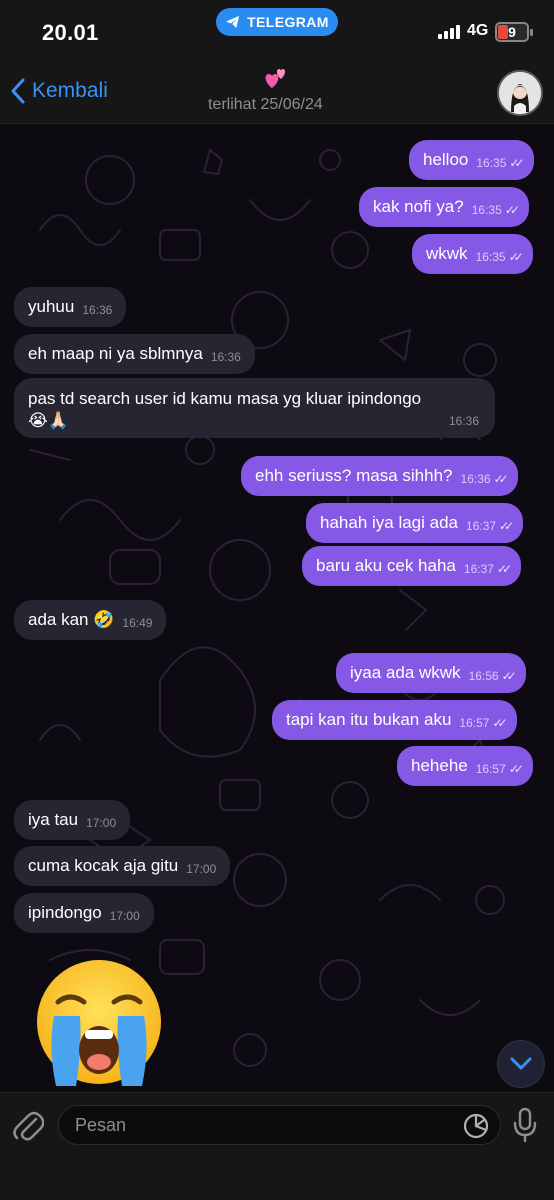 This screenshot has width=554, height=1200. Describe the element at coordinates (472, 254) in the screenshot. I see `message-bubble-outgoing: wkwk 16:35 ✓✓` at that location.